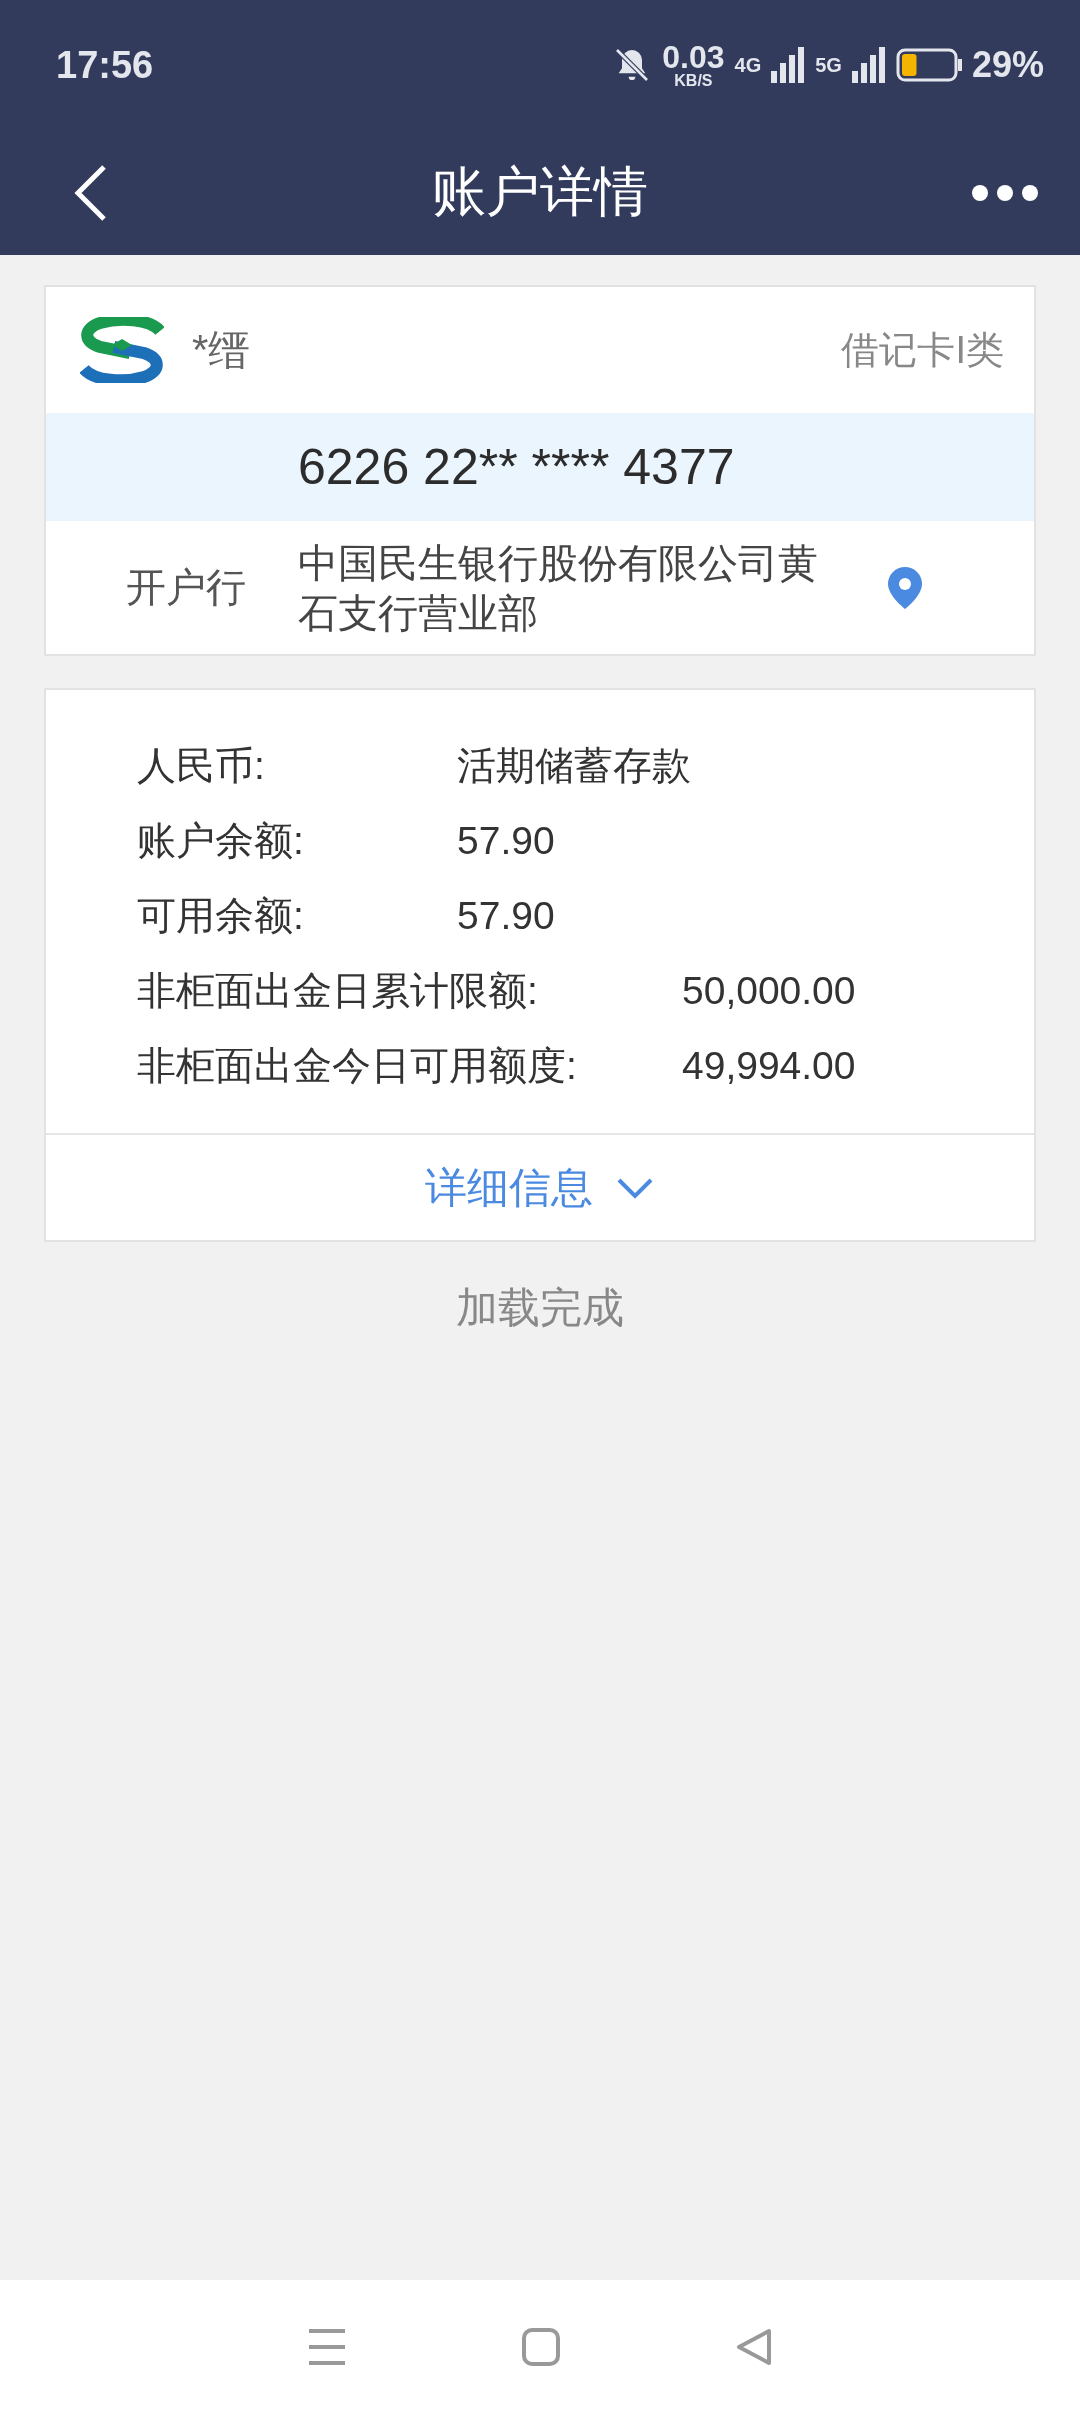 The height and width of the screenshot is (2414, 1080). What do you see at coordinates (105, 65) in the screenshot?
I see `status-time: 17:56` at bounding box center [105, 65].